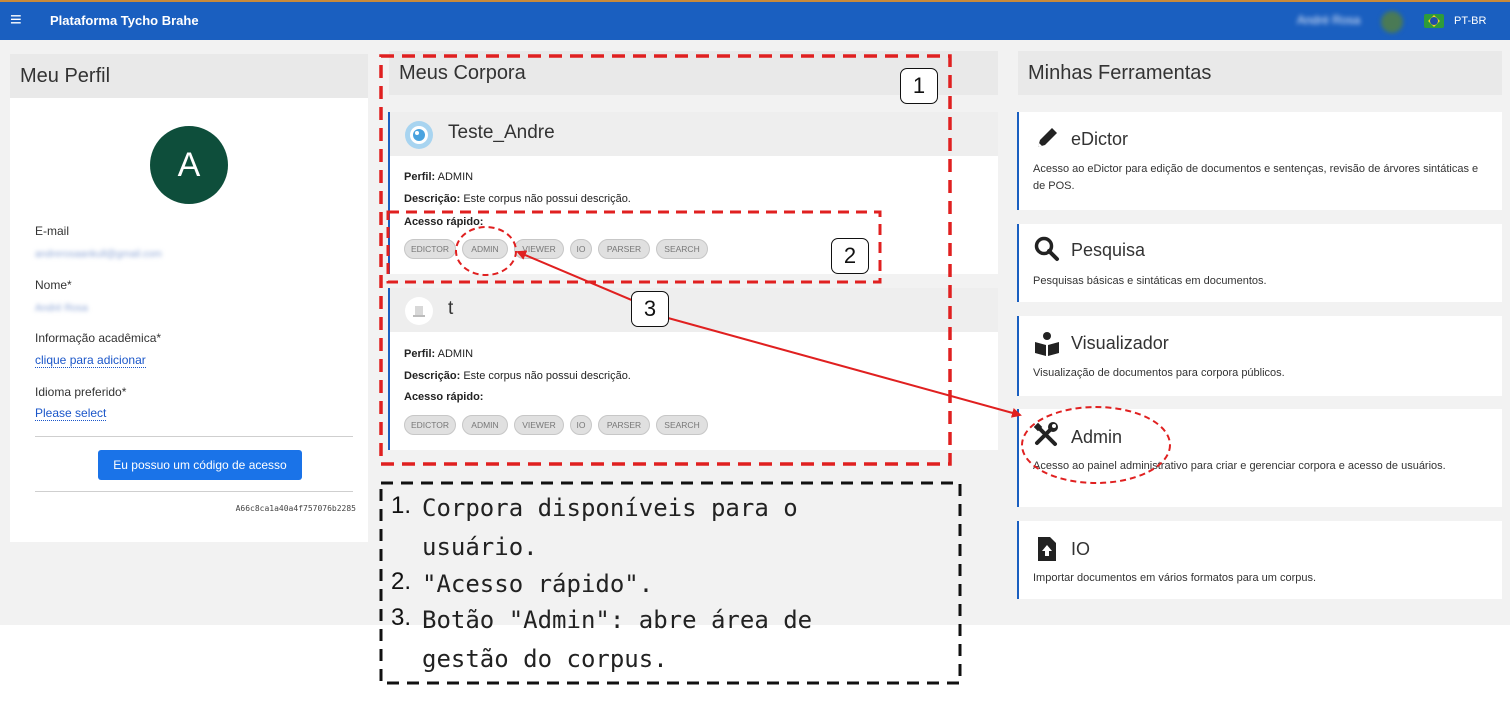 The width and height of the screenshot is (1510, 706). Describe the element at coordinates (480, 547) in the screenshot. I see `legend-text: usuário.` at that location.